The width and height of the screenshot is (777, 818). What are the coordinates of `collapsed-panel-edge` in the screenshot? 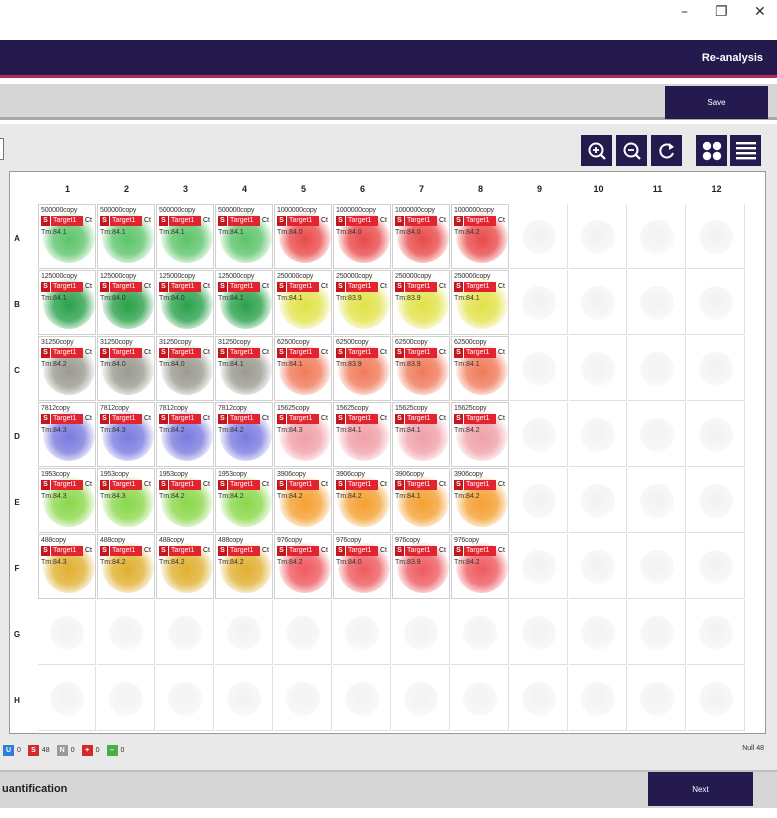 It's located at (2, 149).